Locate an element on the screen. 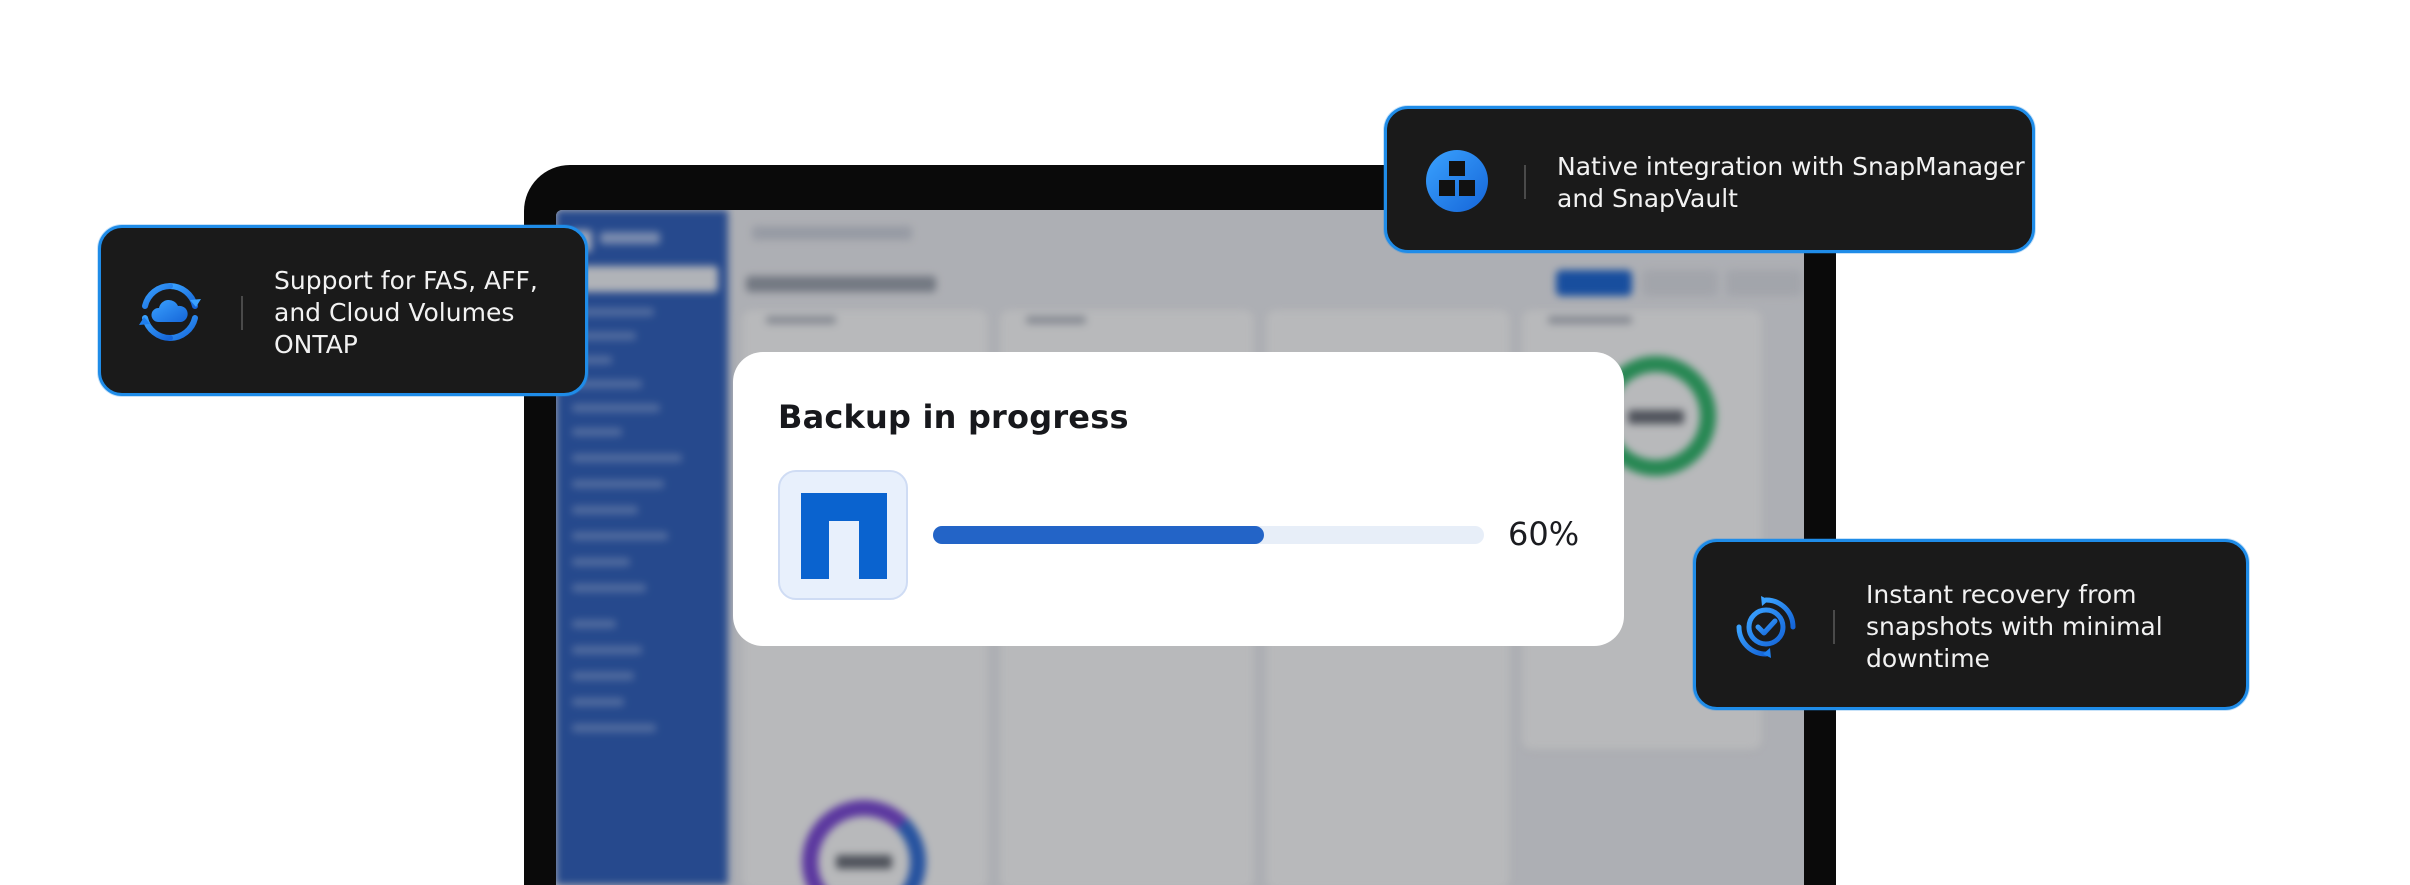  feature-text-line: Support for FAS, AFF, is located at coordinates (406, 280).